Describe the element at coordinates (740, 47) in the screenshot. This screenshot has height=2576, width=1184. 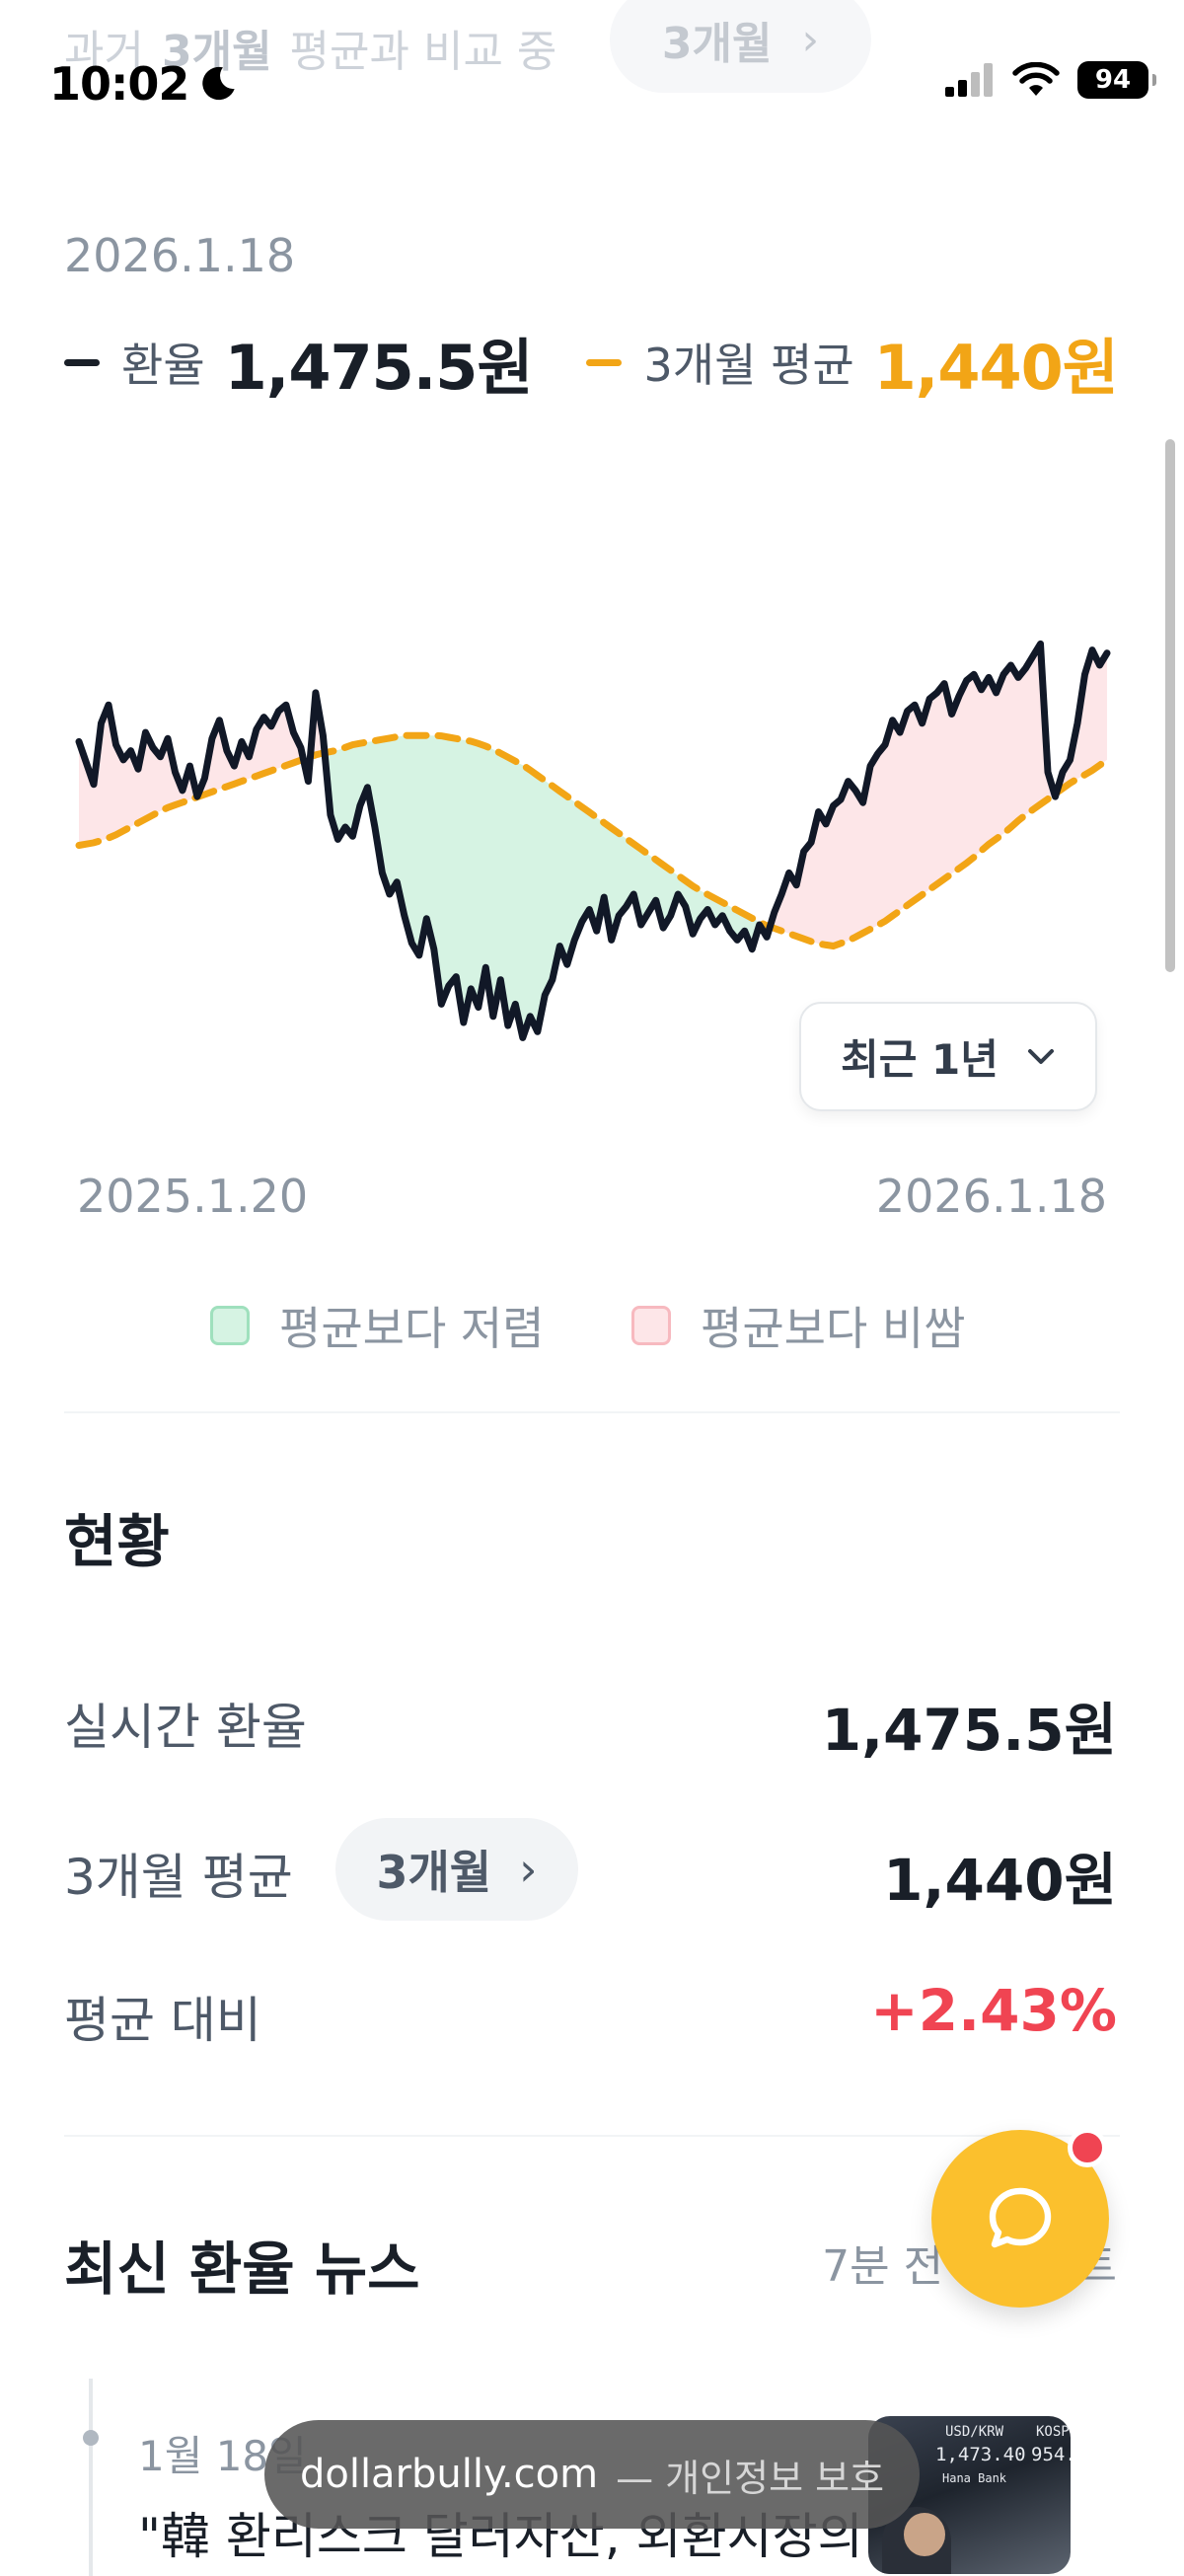
I see `sticky-period-pill: 3개월 ›` at that location.